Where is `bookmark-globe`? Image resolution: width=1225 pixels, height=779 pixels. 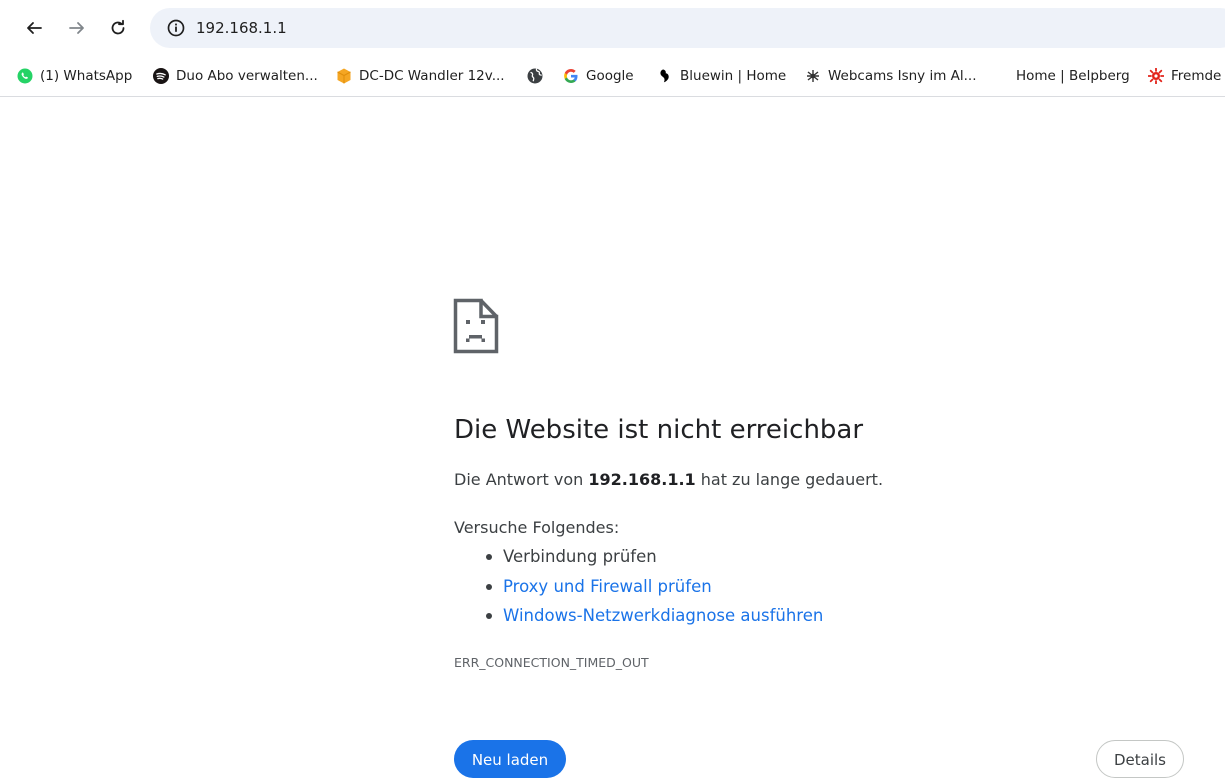
bookmark-globe is located at coordinates (538, 76).